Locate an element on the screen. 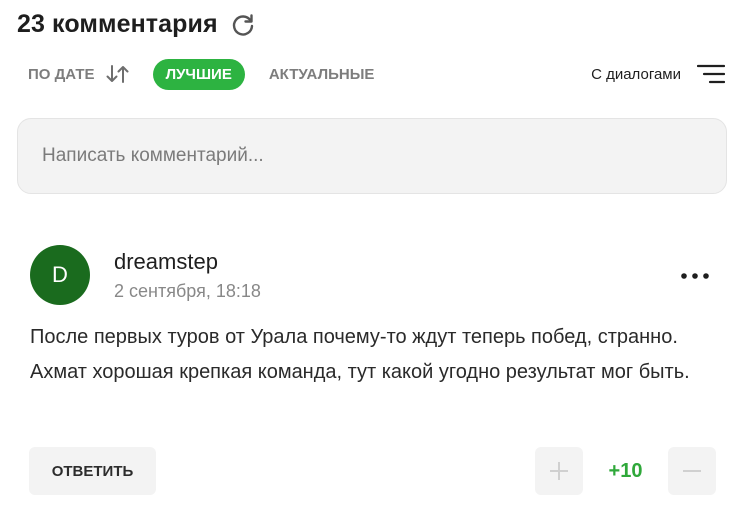  more-dots-icon is located at coordinates (695, 276).